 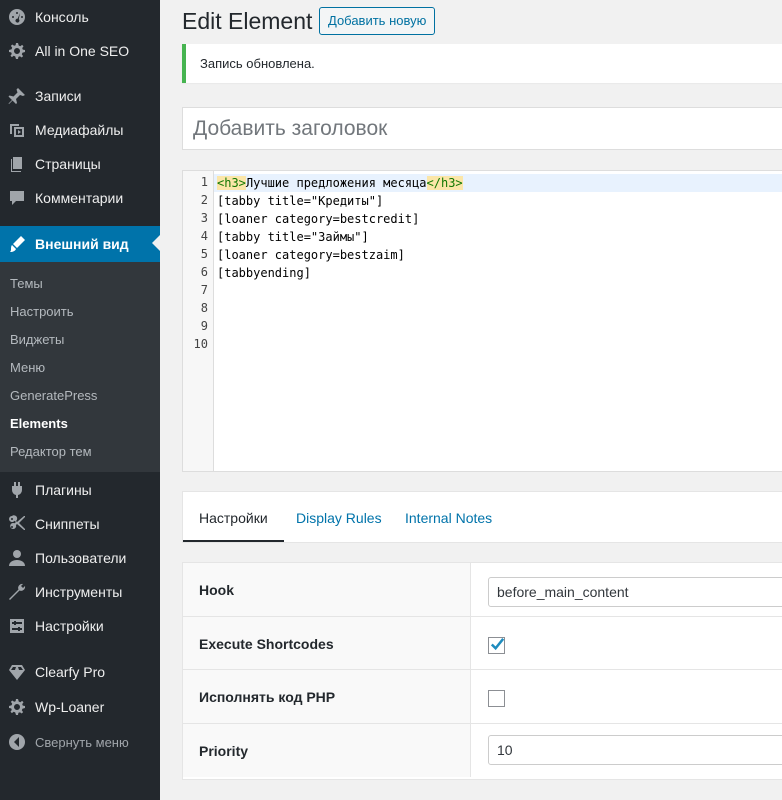 I want to click on menu-item-label: Настройки, so click(x=69, y=626).